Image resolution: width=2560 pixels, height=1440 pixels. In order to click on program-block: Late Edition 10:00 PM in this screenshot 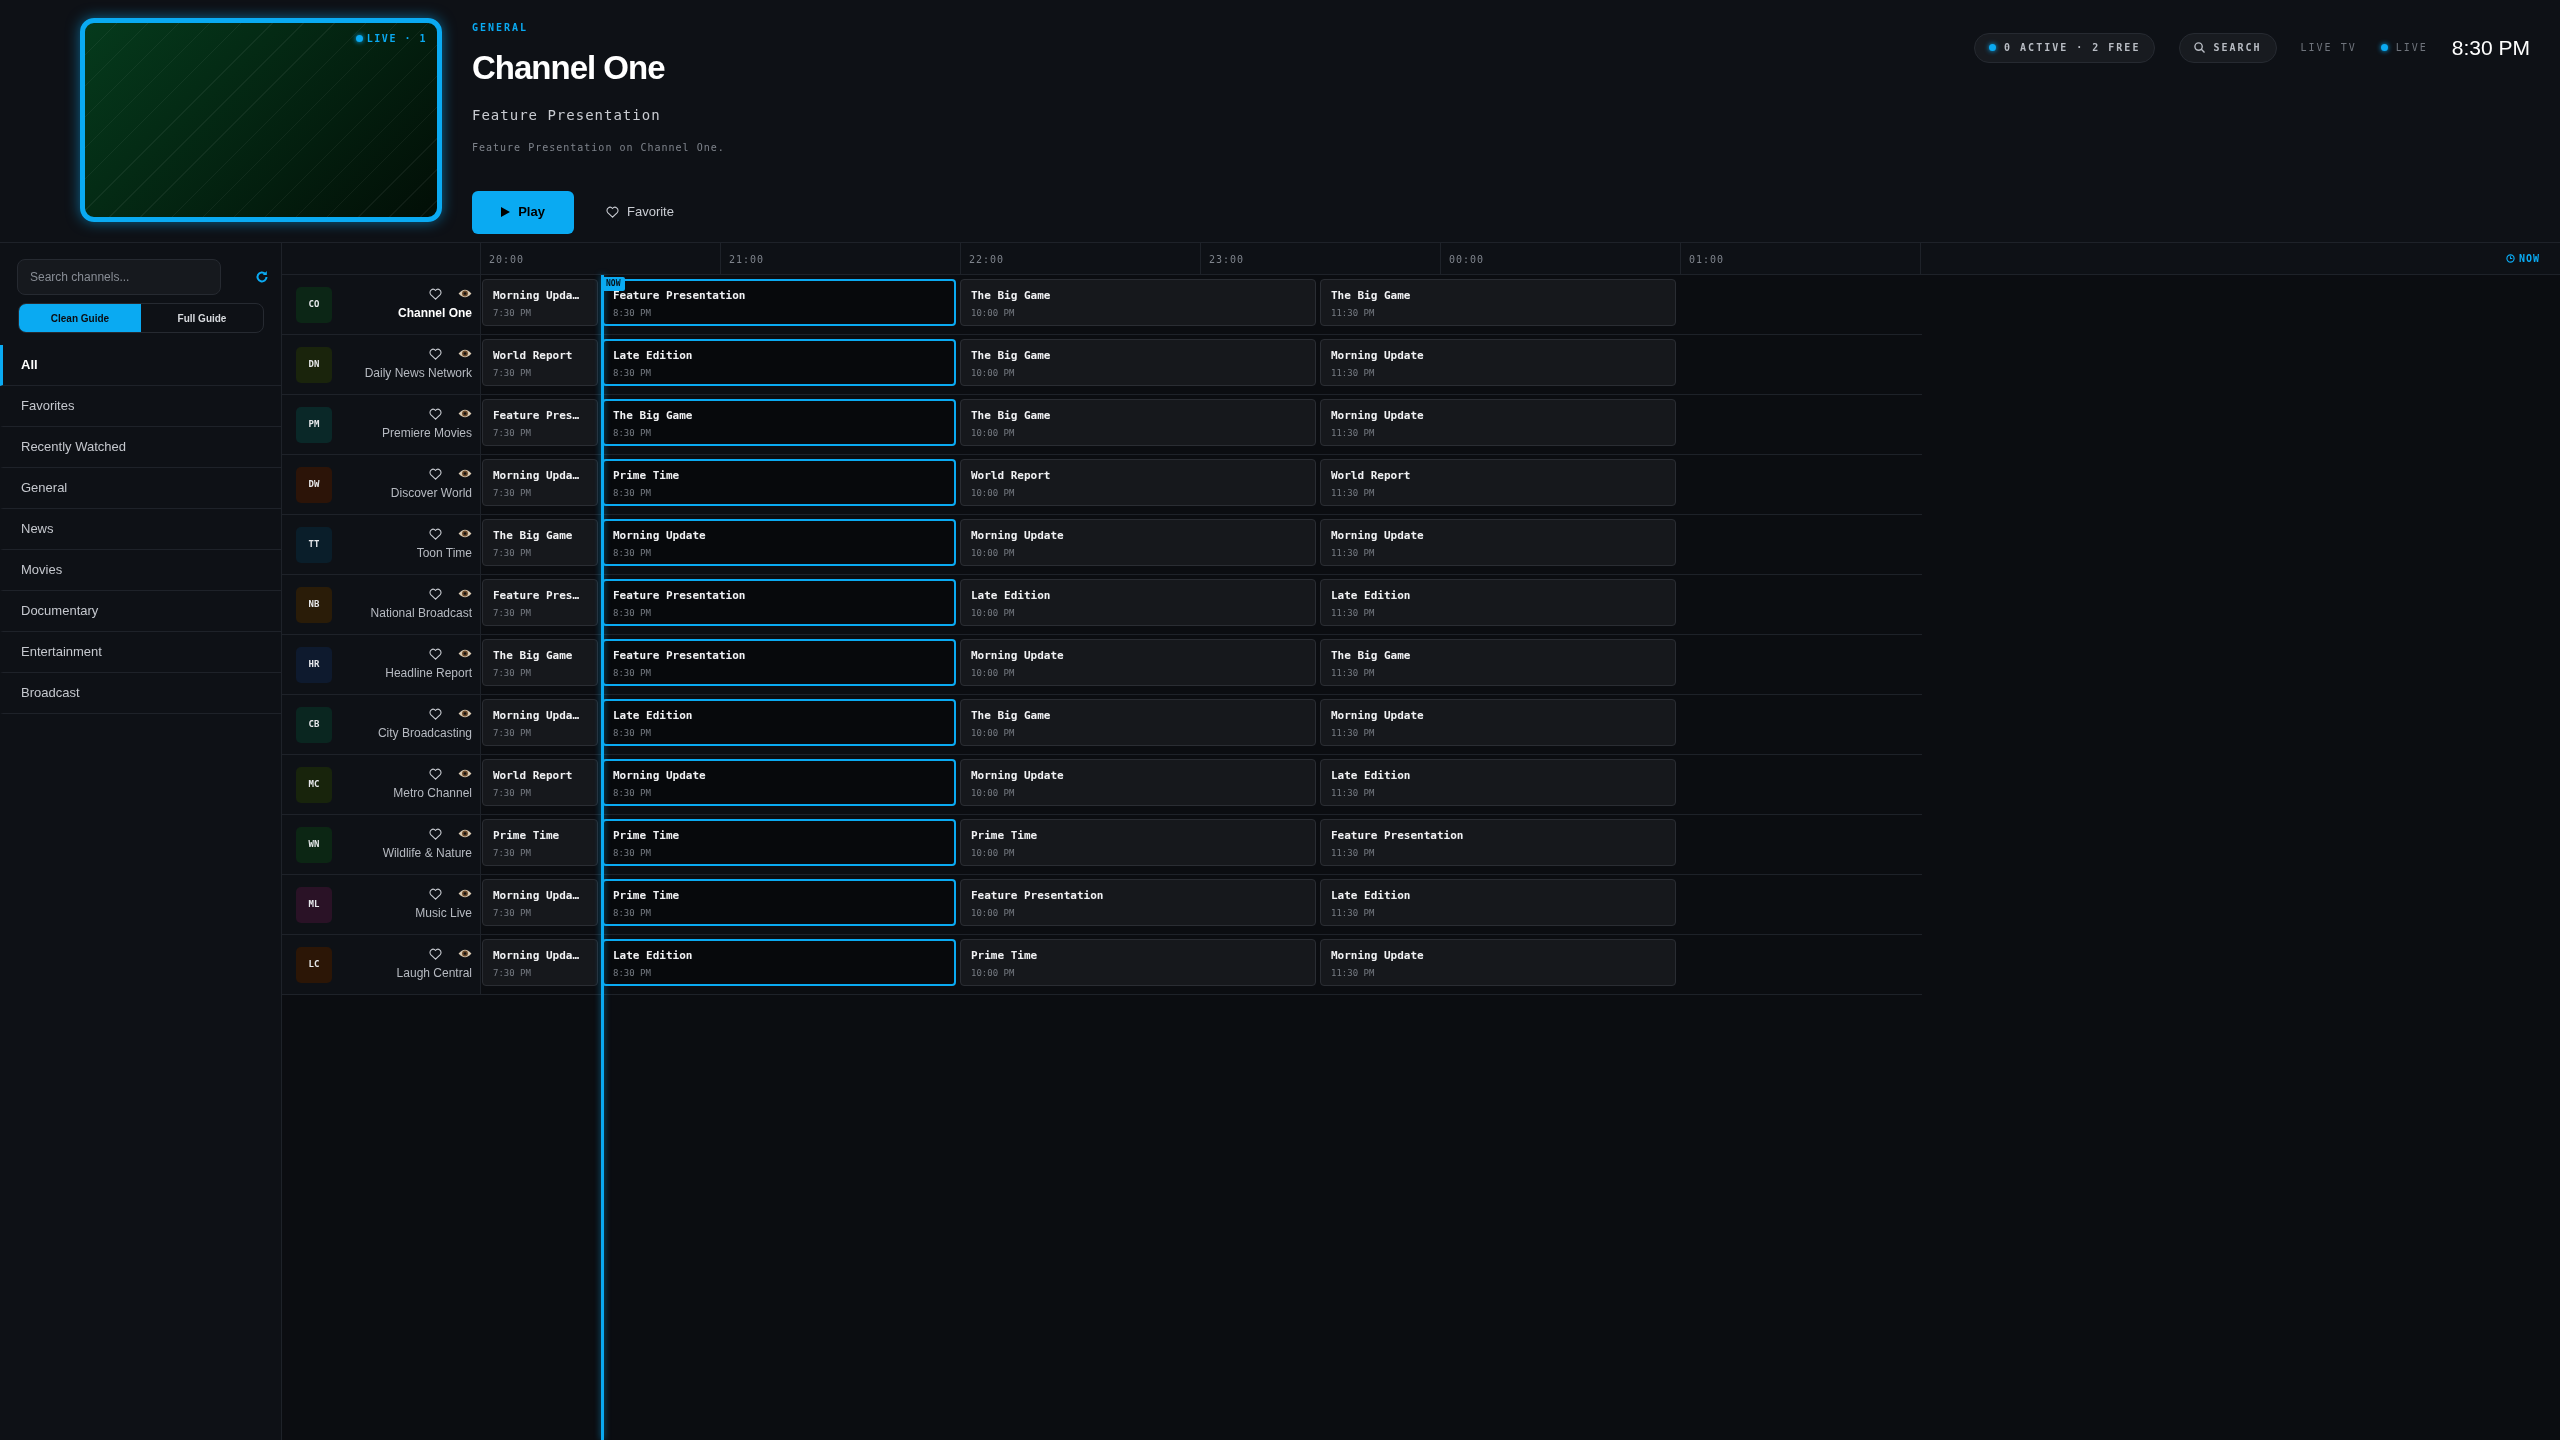, I will do `click(1138, 602)`.